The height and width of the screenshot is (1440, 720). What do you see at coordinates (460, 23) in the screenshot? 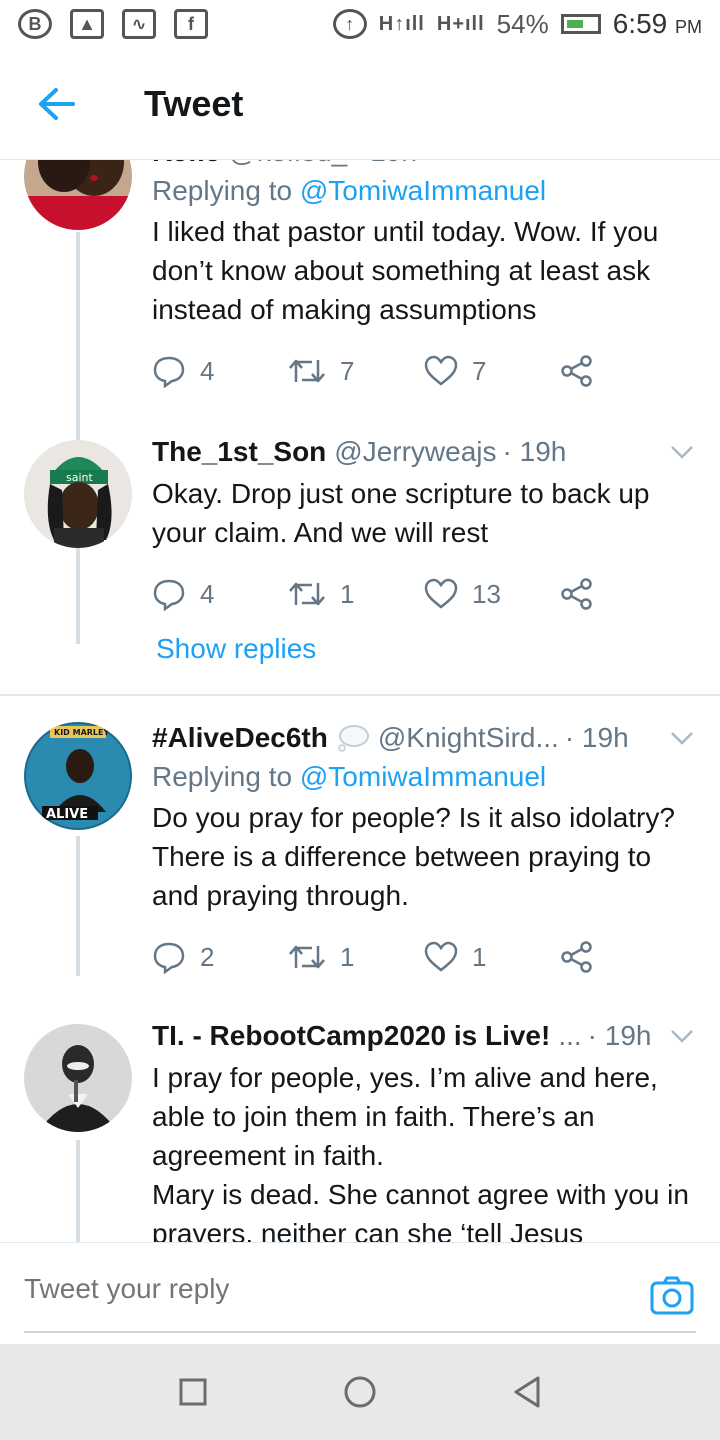
I see `signal-2: H+ıll` at bounding box center [460, 23].